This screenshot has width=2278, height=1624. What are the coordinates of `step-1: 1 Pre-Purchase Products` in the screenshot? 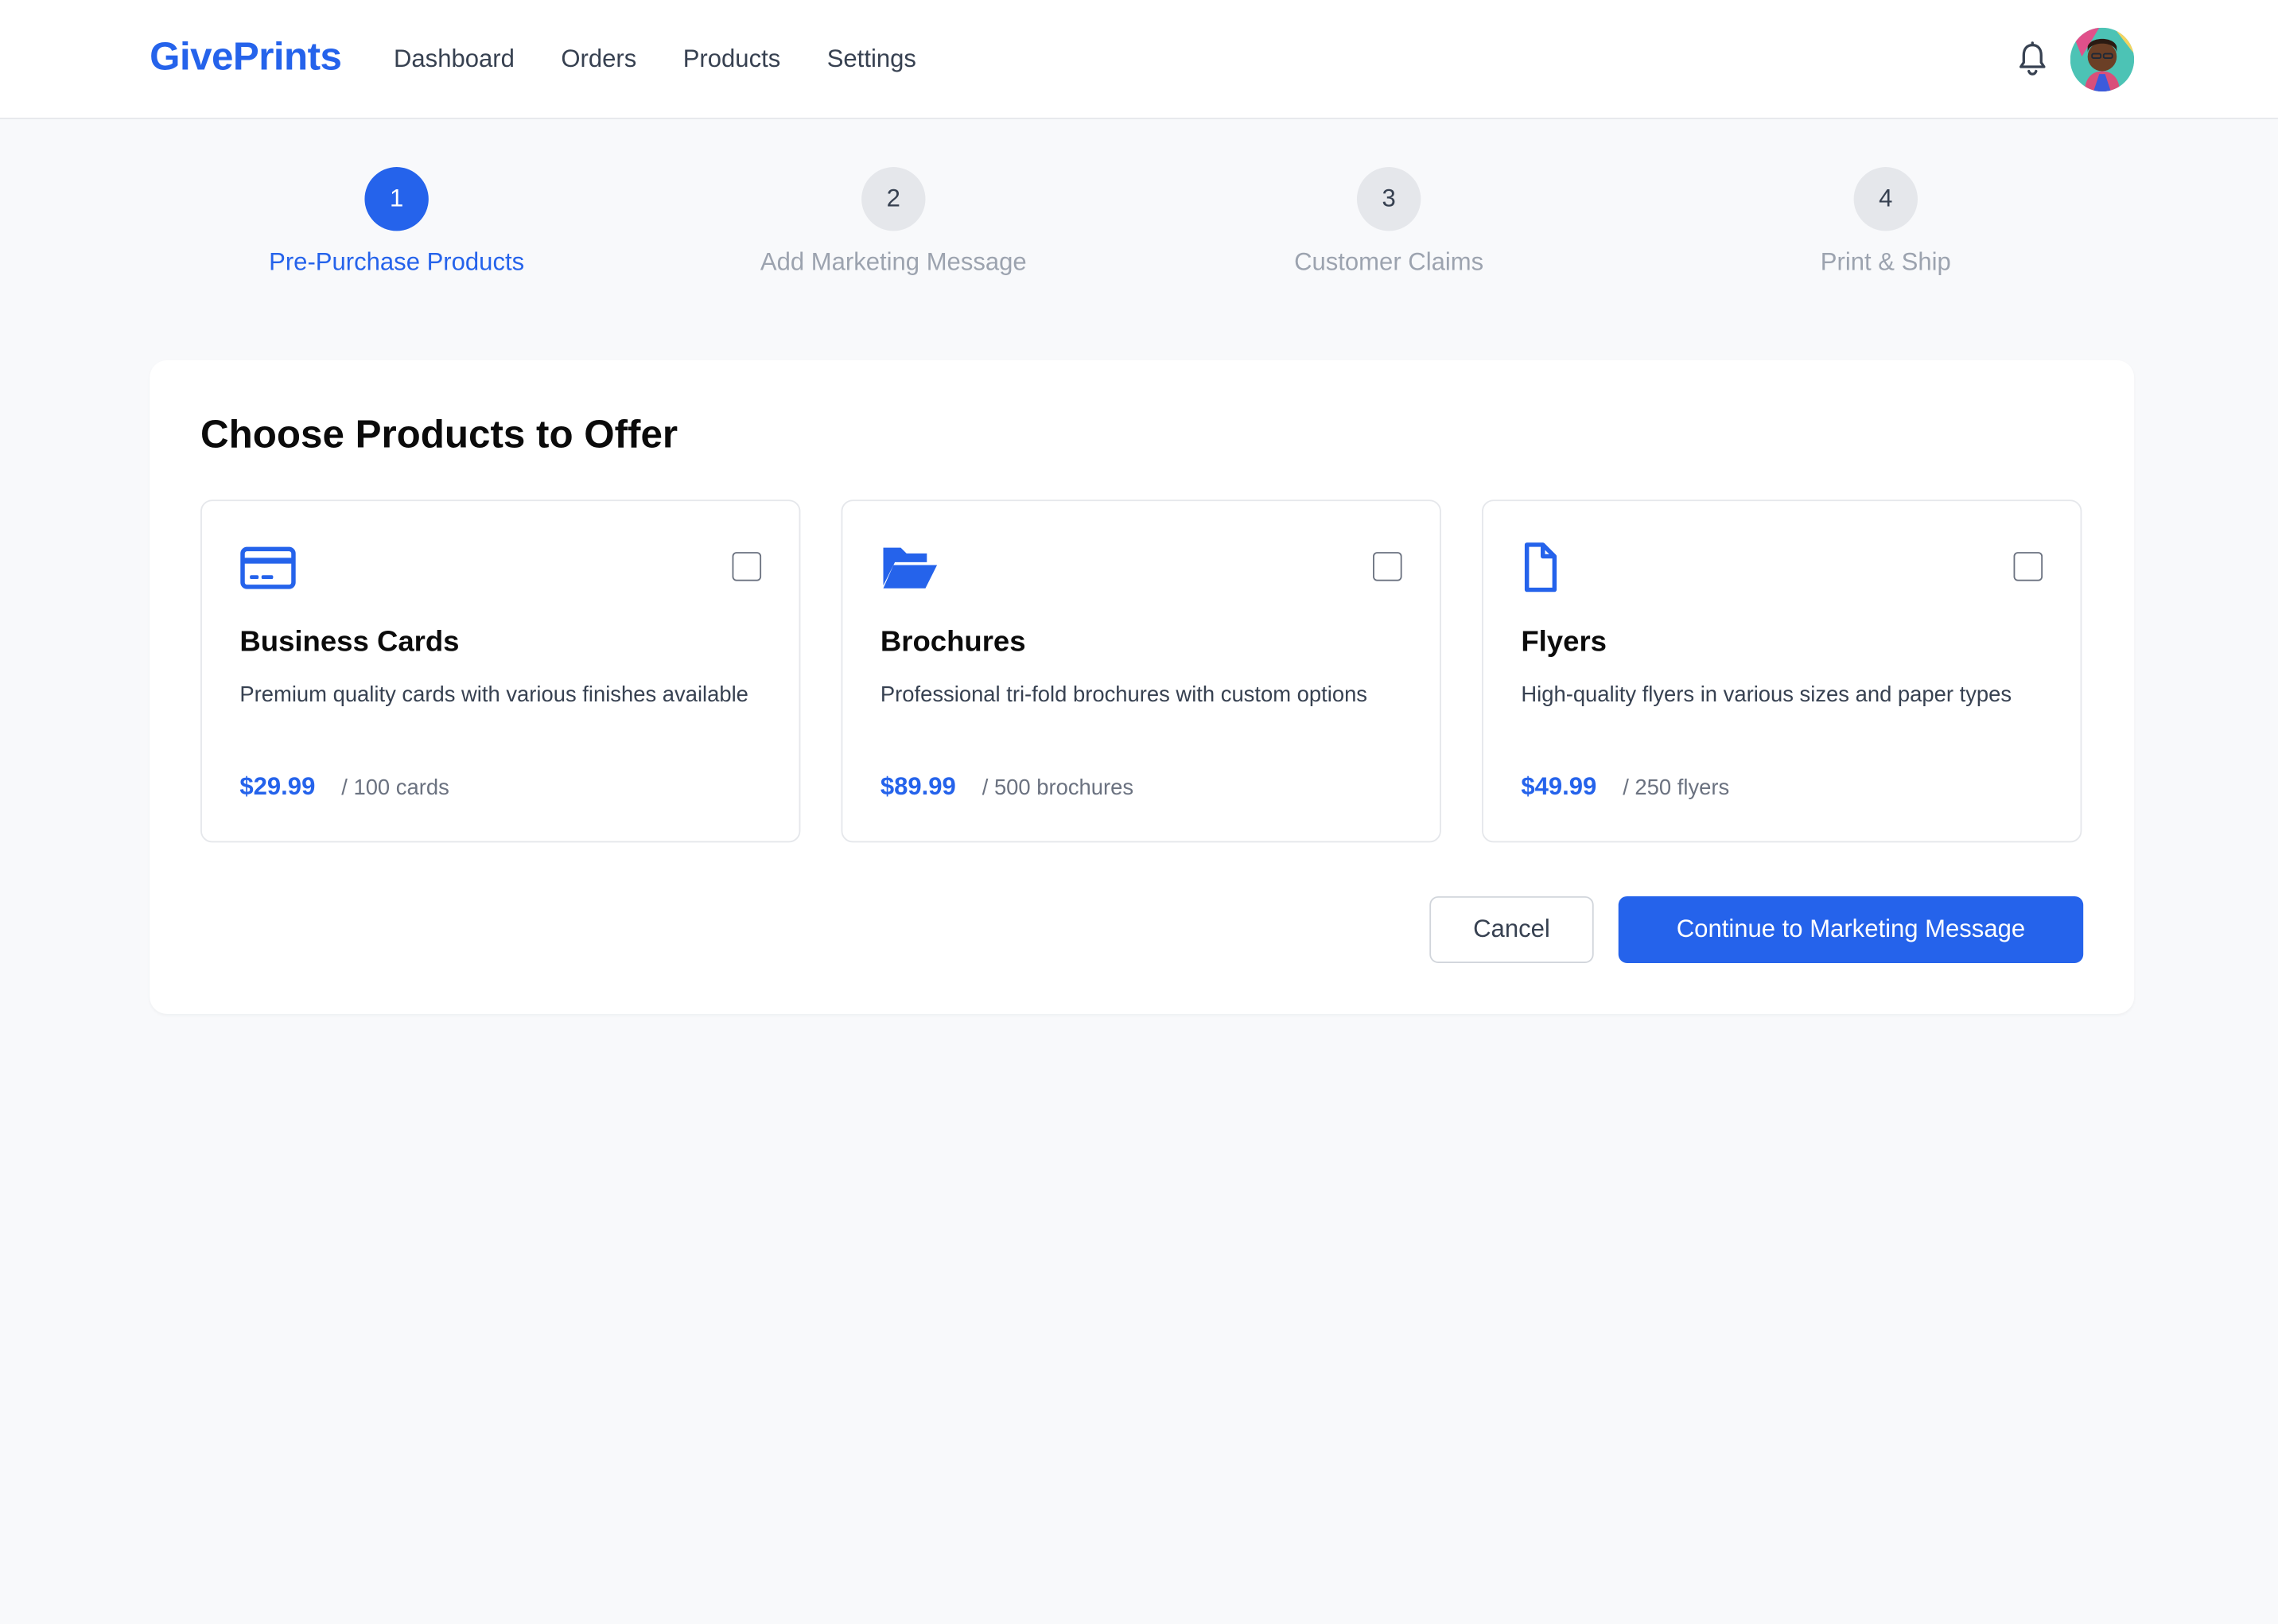 It's located at (396, 222).